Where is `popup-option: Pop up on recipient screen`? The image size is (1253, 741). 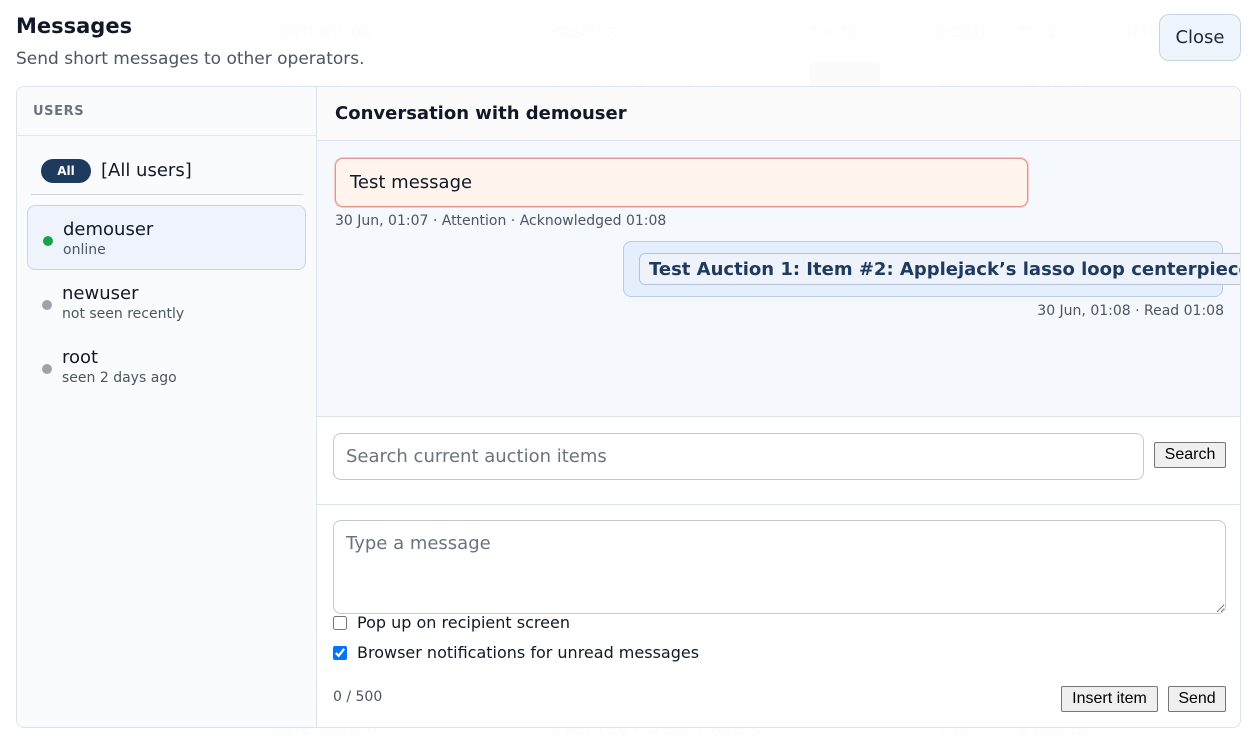 popup-option: Pop up on recipient screen is located at coordinates (451, 622).